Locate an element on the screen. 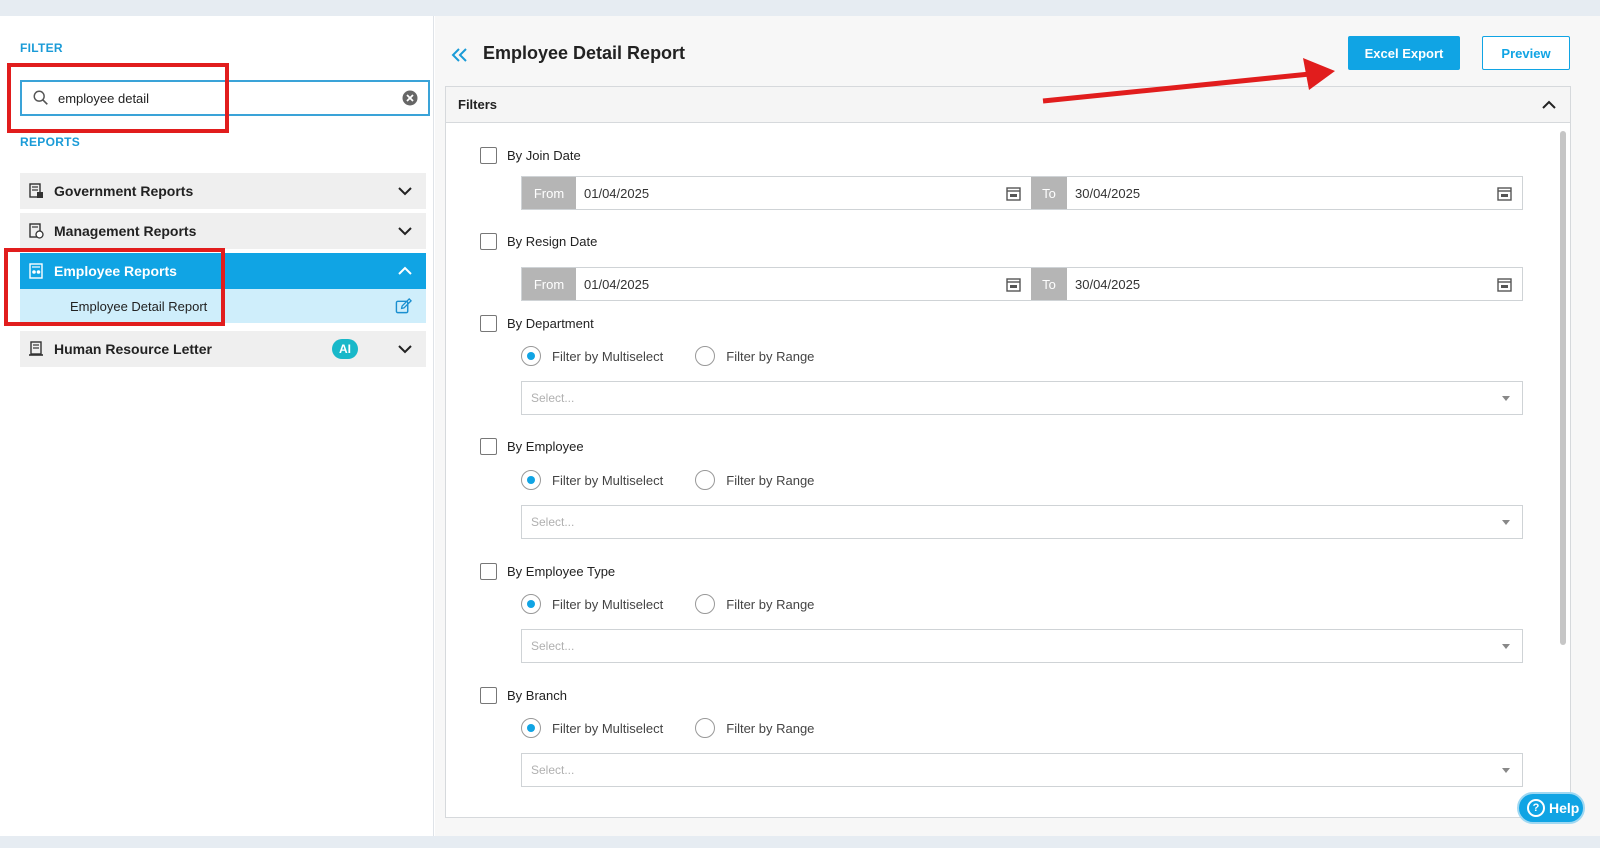 The image size is (1600, 848). page-title: Employee Detail Report is located at coordinates (584, 53).